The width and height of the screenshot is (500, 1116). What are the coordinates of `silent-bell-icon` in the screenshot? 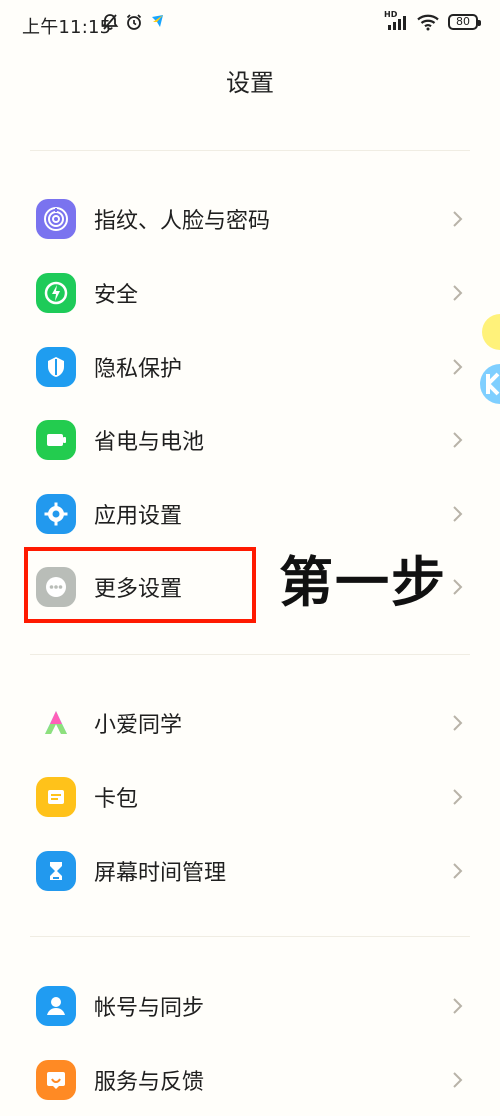 It's located at (110, 22).